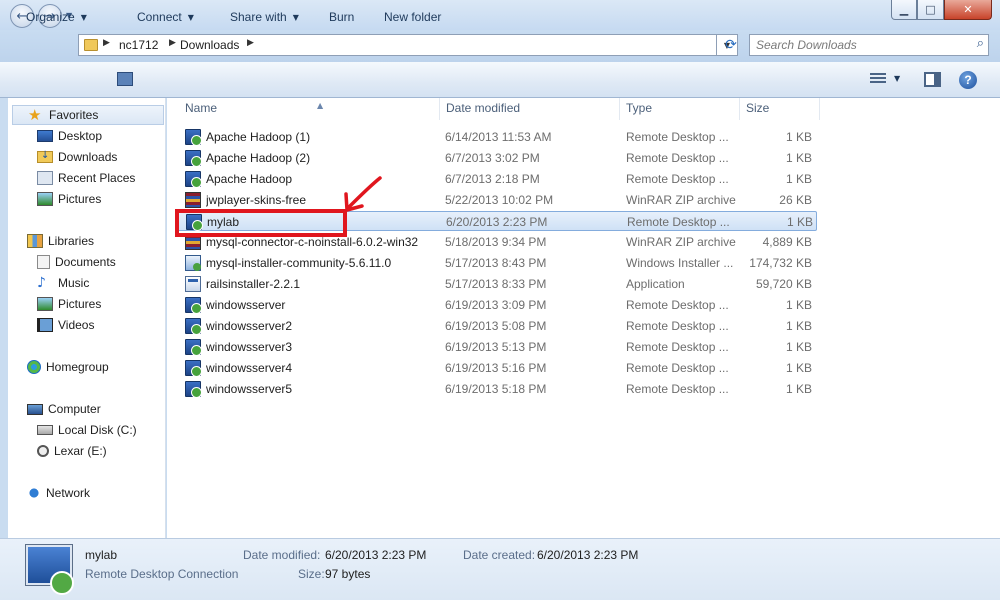  I want to click on annotation-highlight-box, so click(261, 223).